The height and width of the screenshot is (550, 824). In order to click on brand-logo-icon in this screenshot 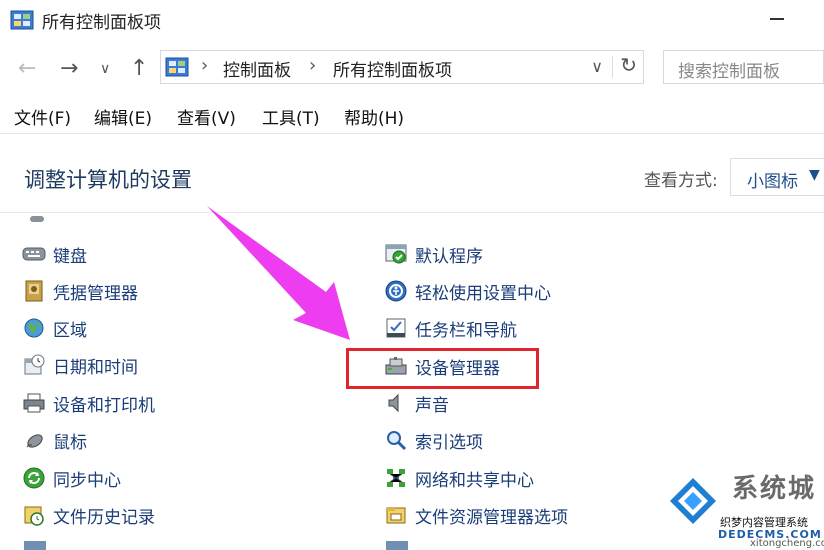, I will do `click(693, 503)`.